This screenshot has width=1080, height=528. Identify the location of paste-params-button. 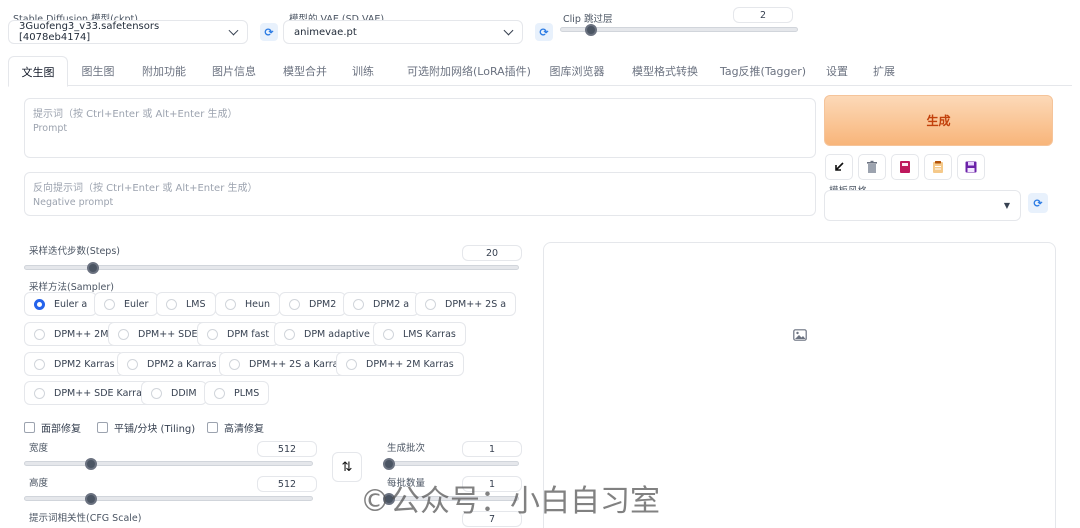
(839, 167).